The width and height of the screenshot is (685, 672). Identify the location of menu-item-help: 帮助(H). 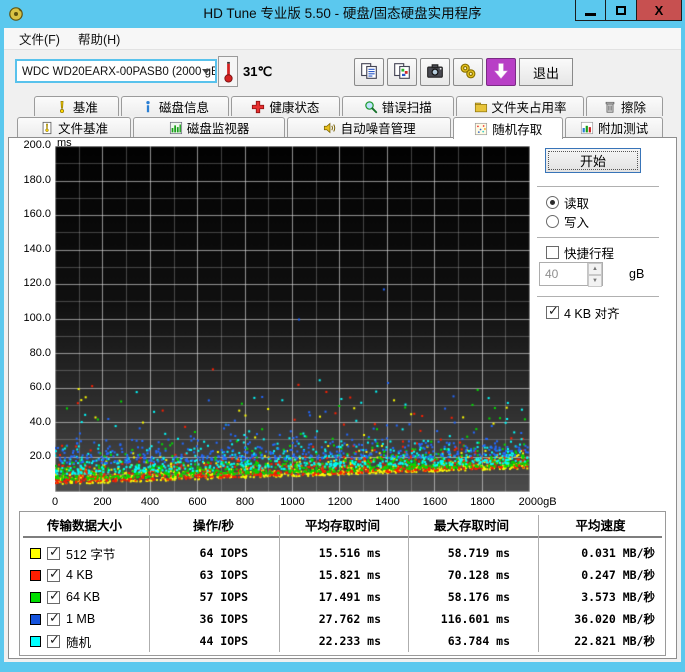
(99, 38).